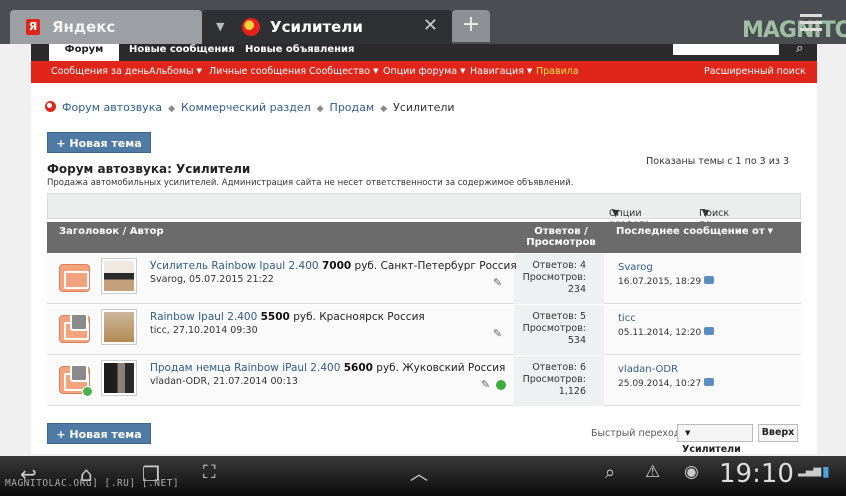  Describe the element at coordinates (299, 52) in the screenshot. I see `nav-new-ads: Новые объявления` at that location.